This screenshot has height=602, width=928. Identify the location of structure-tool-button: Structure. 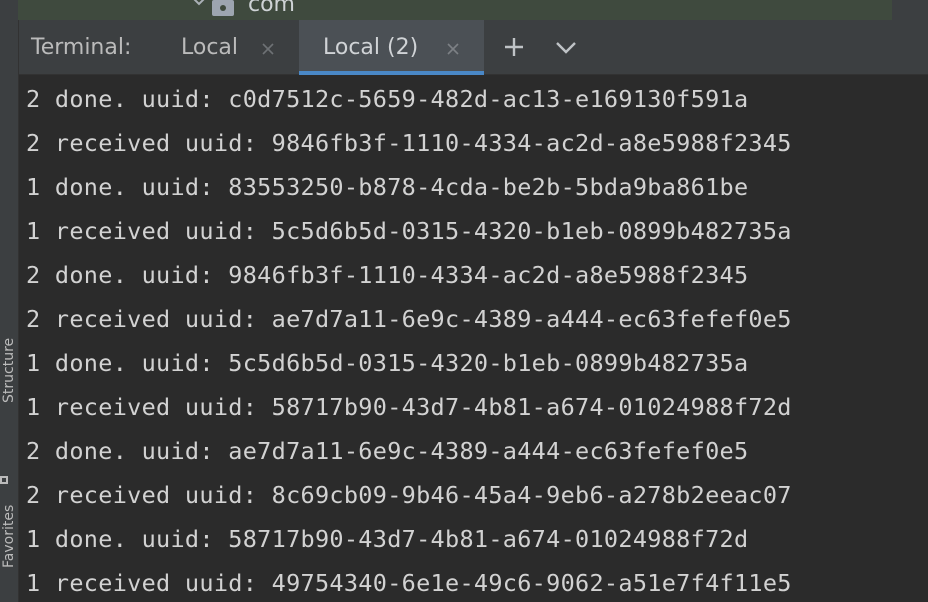
(9, 370).